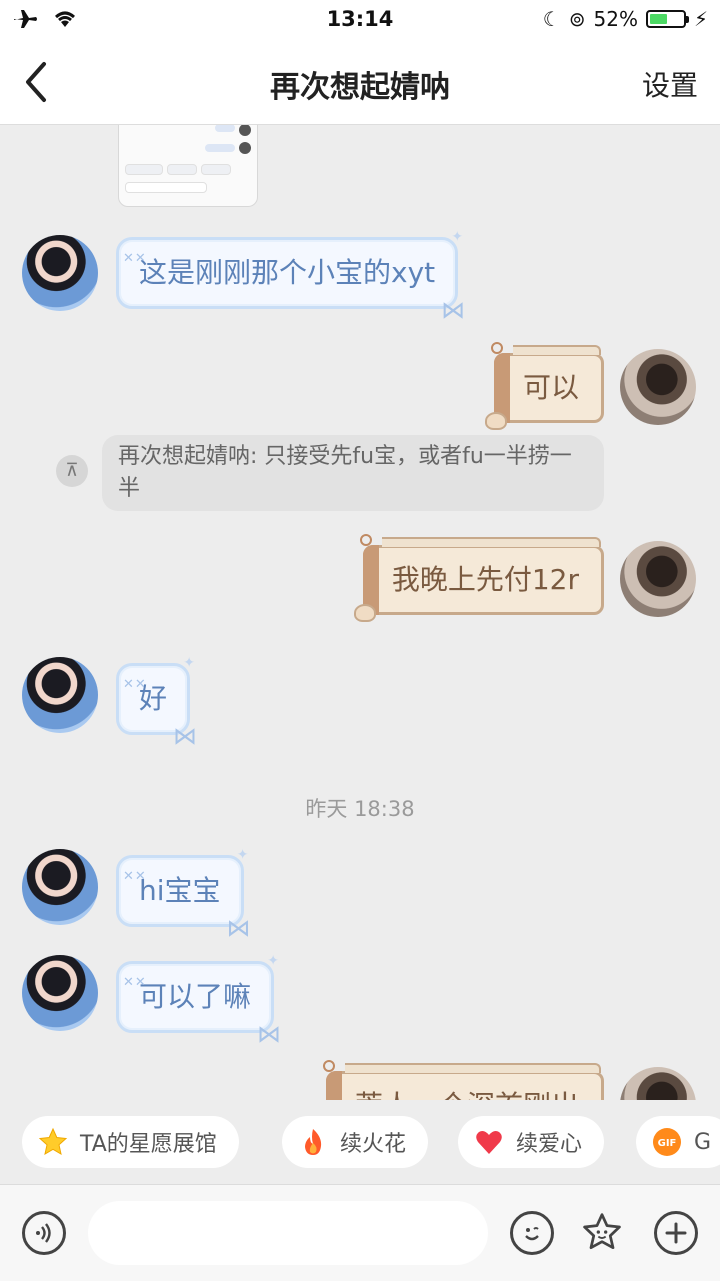  I want to click on quote-arrow-icon: ⊼, so click(72, 471).